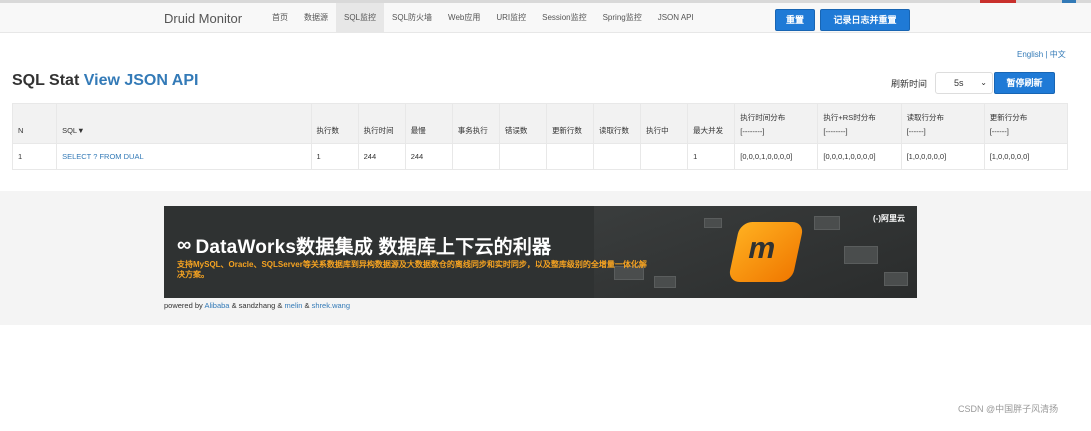 This screenshot has height=431, width=1091. What do you see at coordinates (522, 156) in the screenshot?
I see `cell-error-count` at bounding box center [522, 156].